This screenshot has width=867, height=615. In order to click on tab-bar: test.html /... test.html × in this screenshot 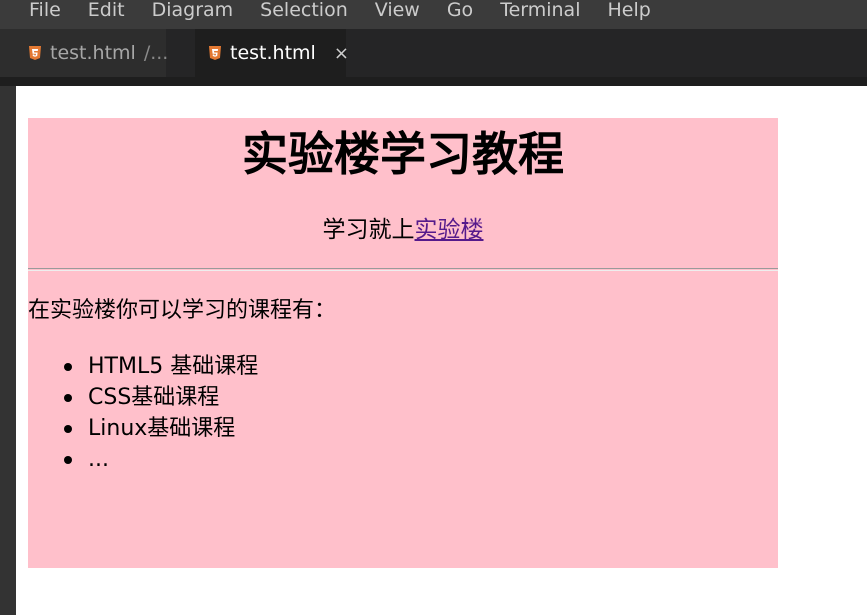, I will do `click(433, 53)`.